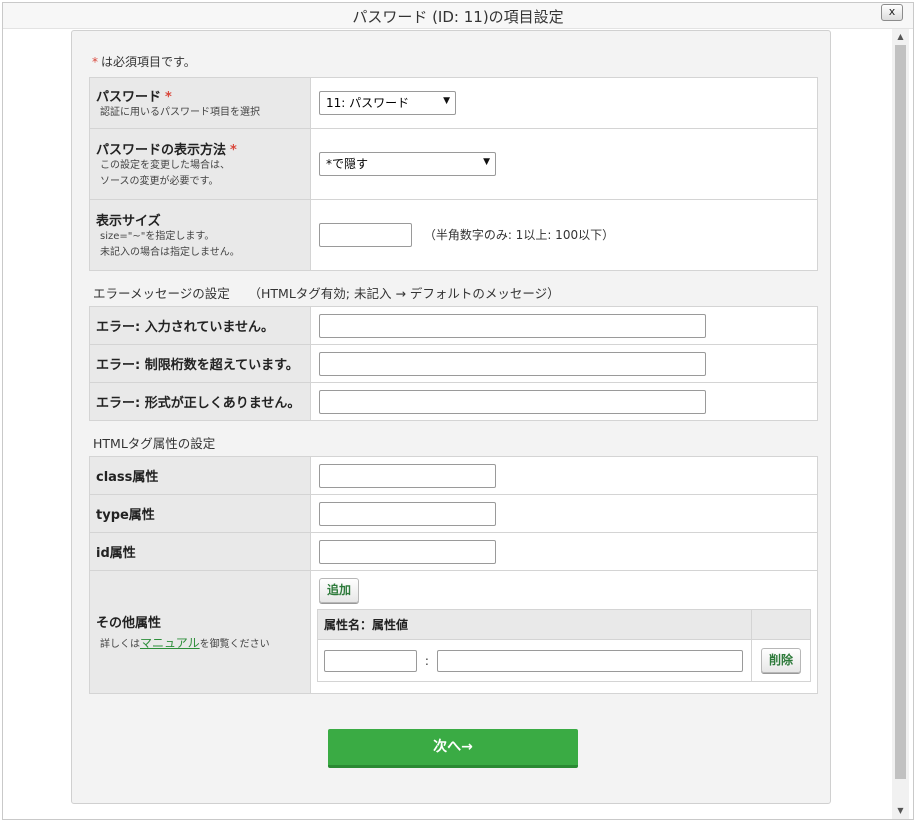 This screenshot has height=822, width=916. I want to click on display-method-desc1: この設定を変更した場合は、, so click(165, 165).